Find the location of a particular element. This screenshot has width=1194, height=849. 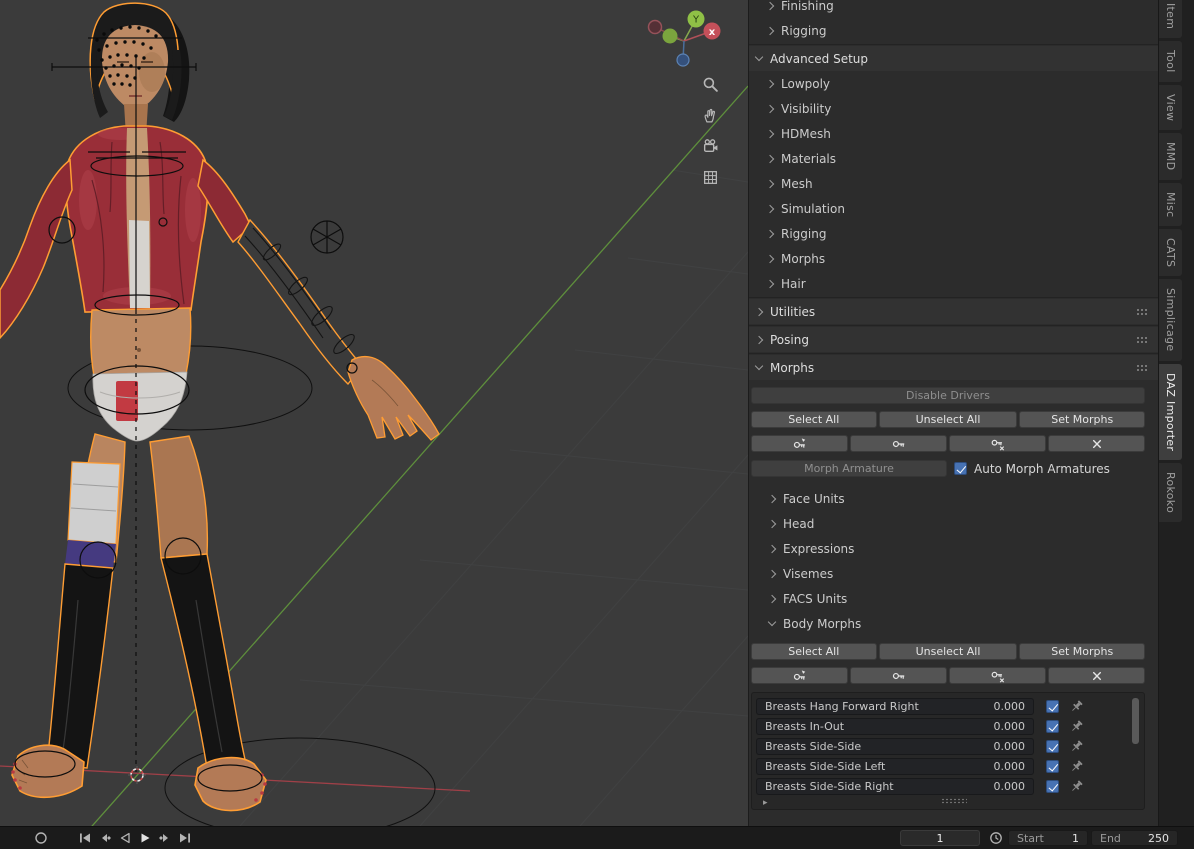

panel-label: Face Units is located at coordinates (814, 498).